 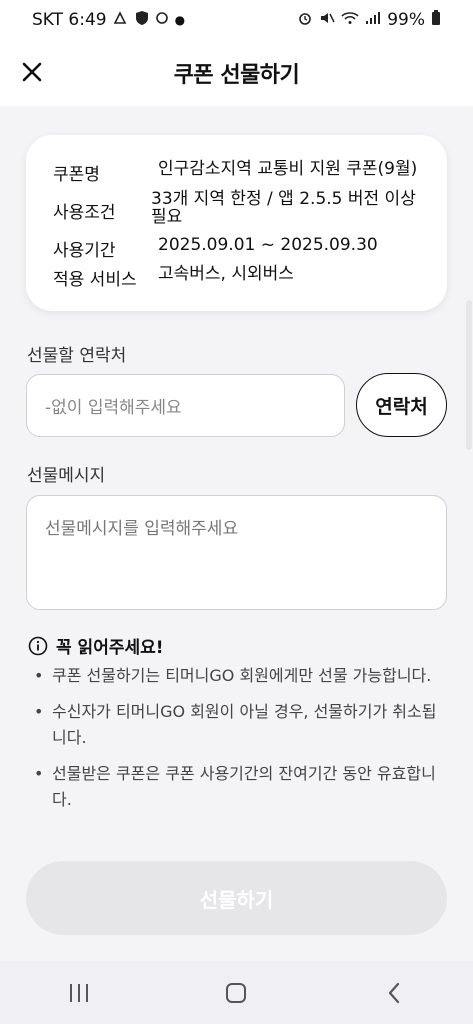 What do you see at coordinates (236, 75) in the screenshot?
I see `page-title: 쿠폰 선물하기` at bounding box center [236, 75].